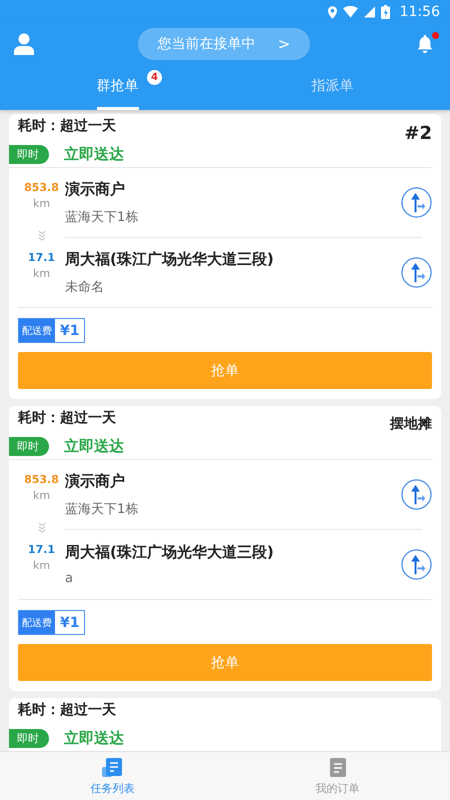  What do you see at coordinates (418, 133) in the screenshot?
I see `order-number: #2` at bounding box center [418, 133].